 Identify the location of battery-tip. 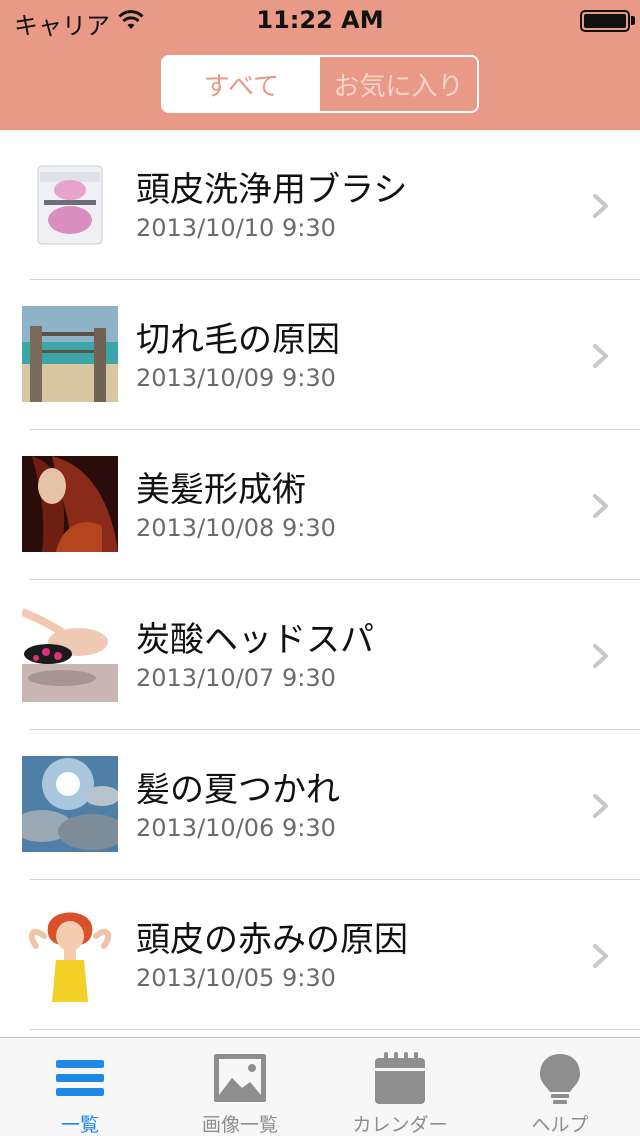
(633, 20).